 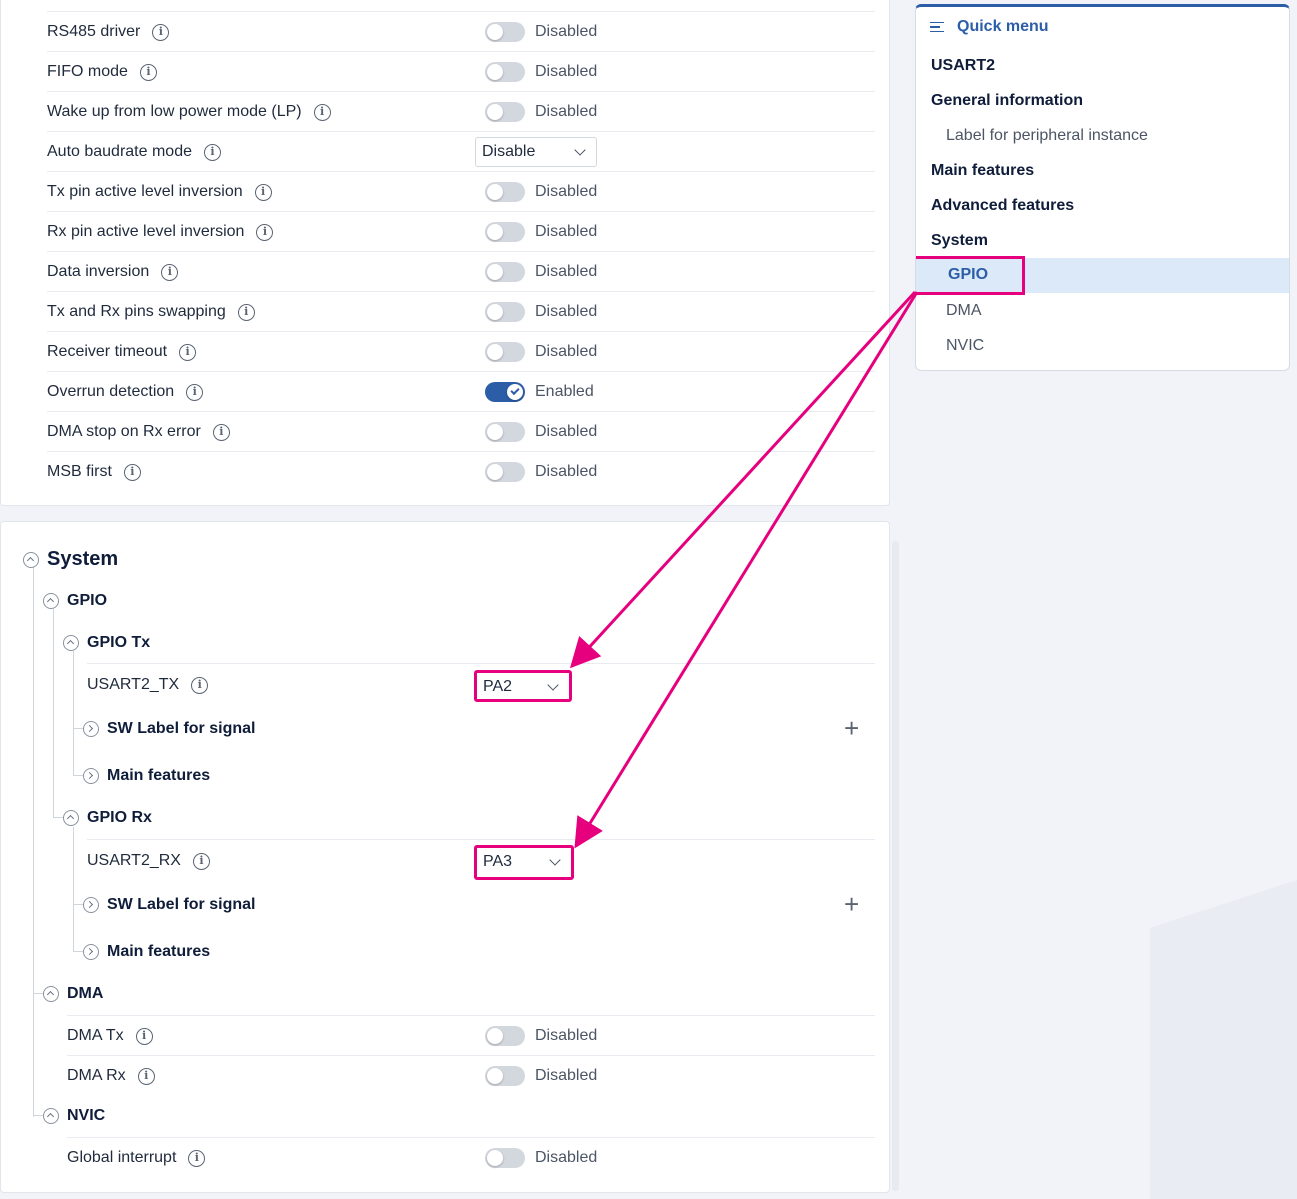 I want to click on annotation-arrow-to-tx, so click(x=743, y=479).